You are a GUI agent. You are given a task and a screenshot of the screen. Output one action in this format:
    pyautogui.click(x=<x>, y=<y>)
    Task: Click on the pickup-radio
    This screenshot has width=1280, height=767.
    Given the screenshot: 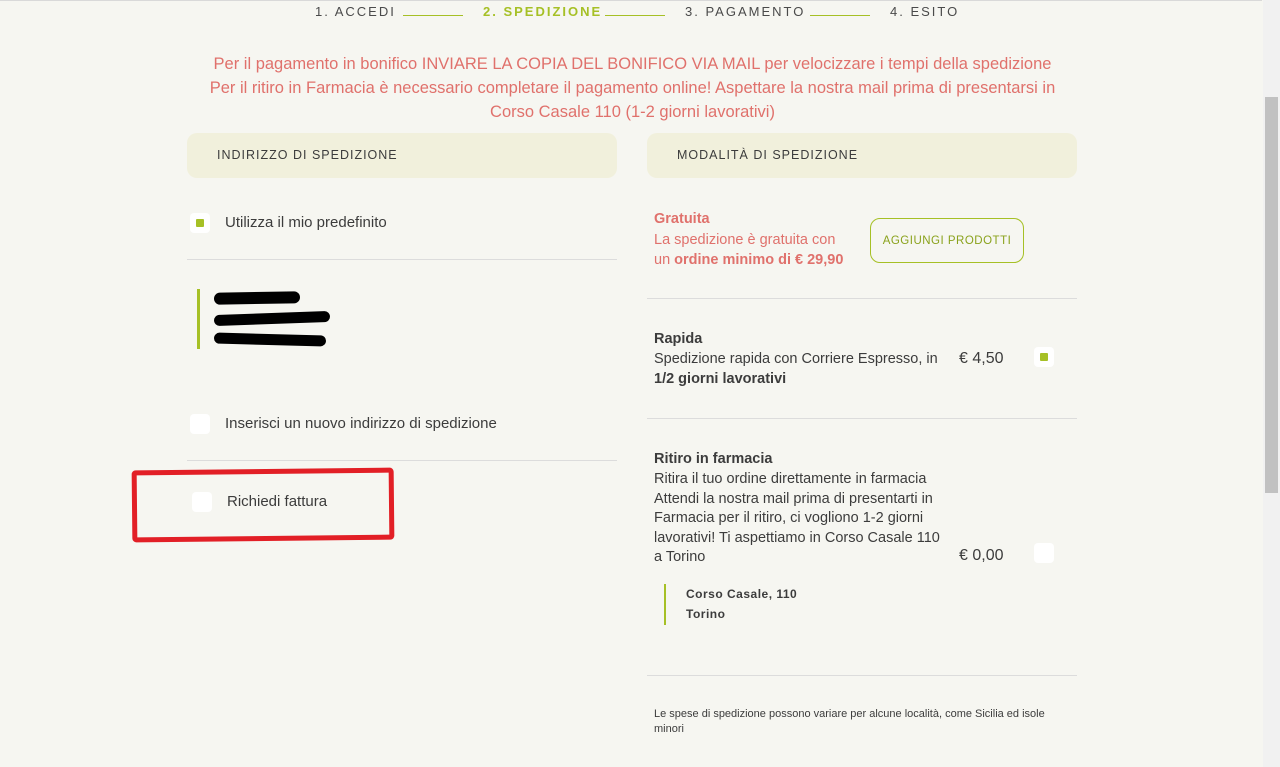 What is the action you would take?
    pyautogui.click(x=1044, y=553)
    